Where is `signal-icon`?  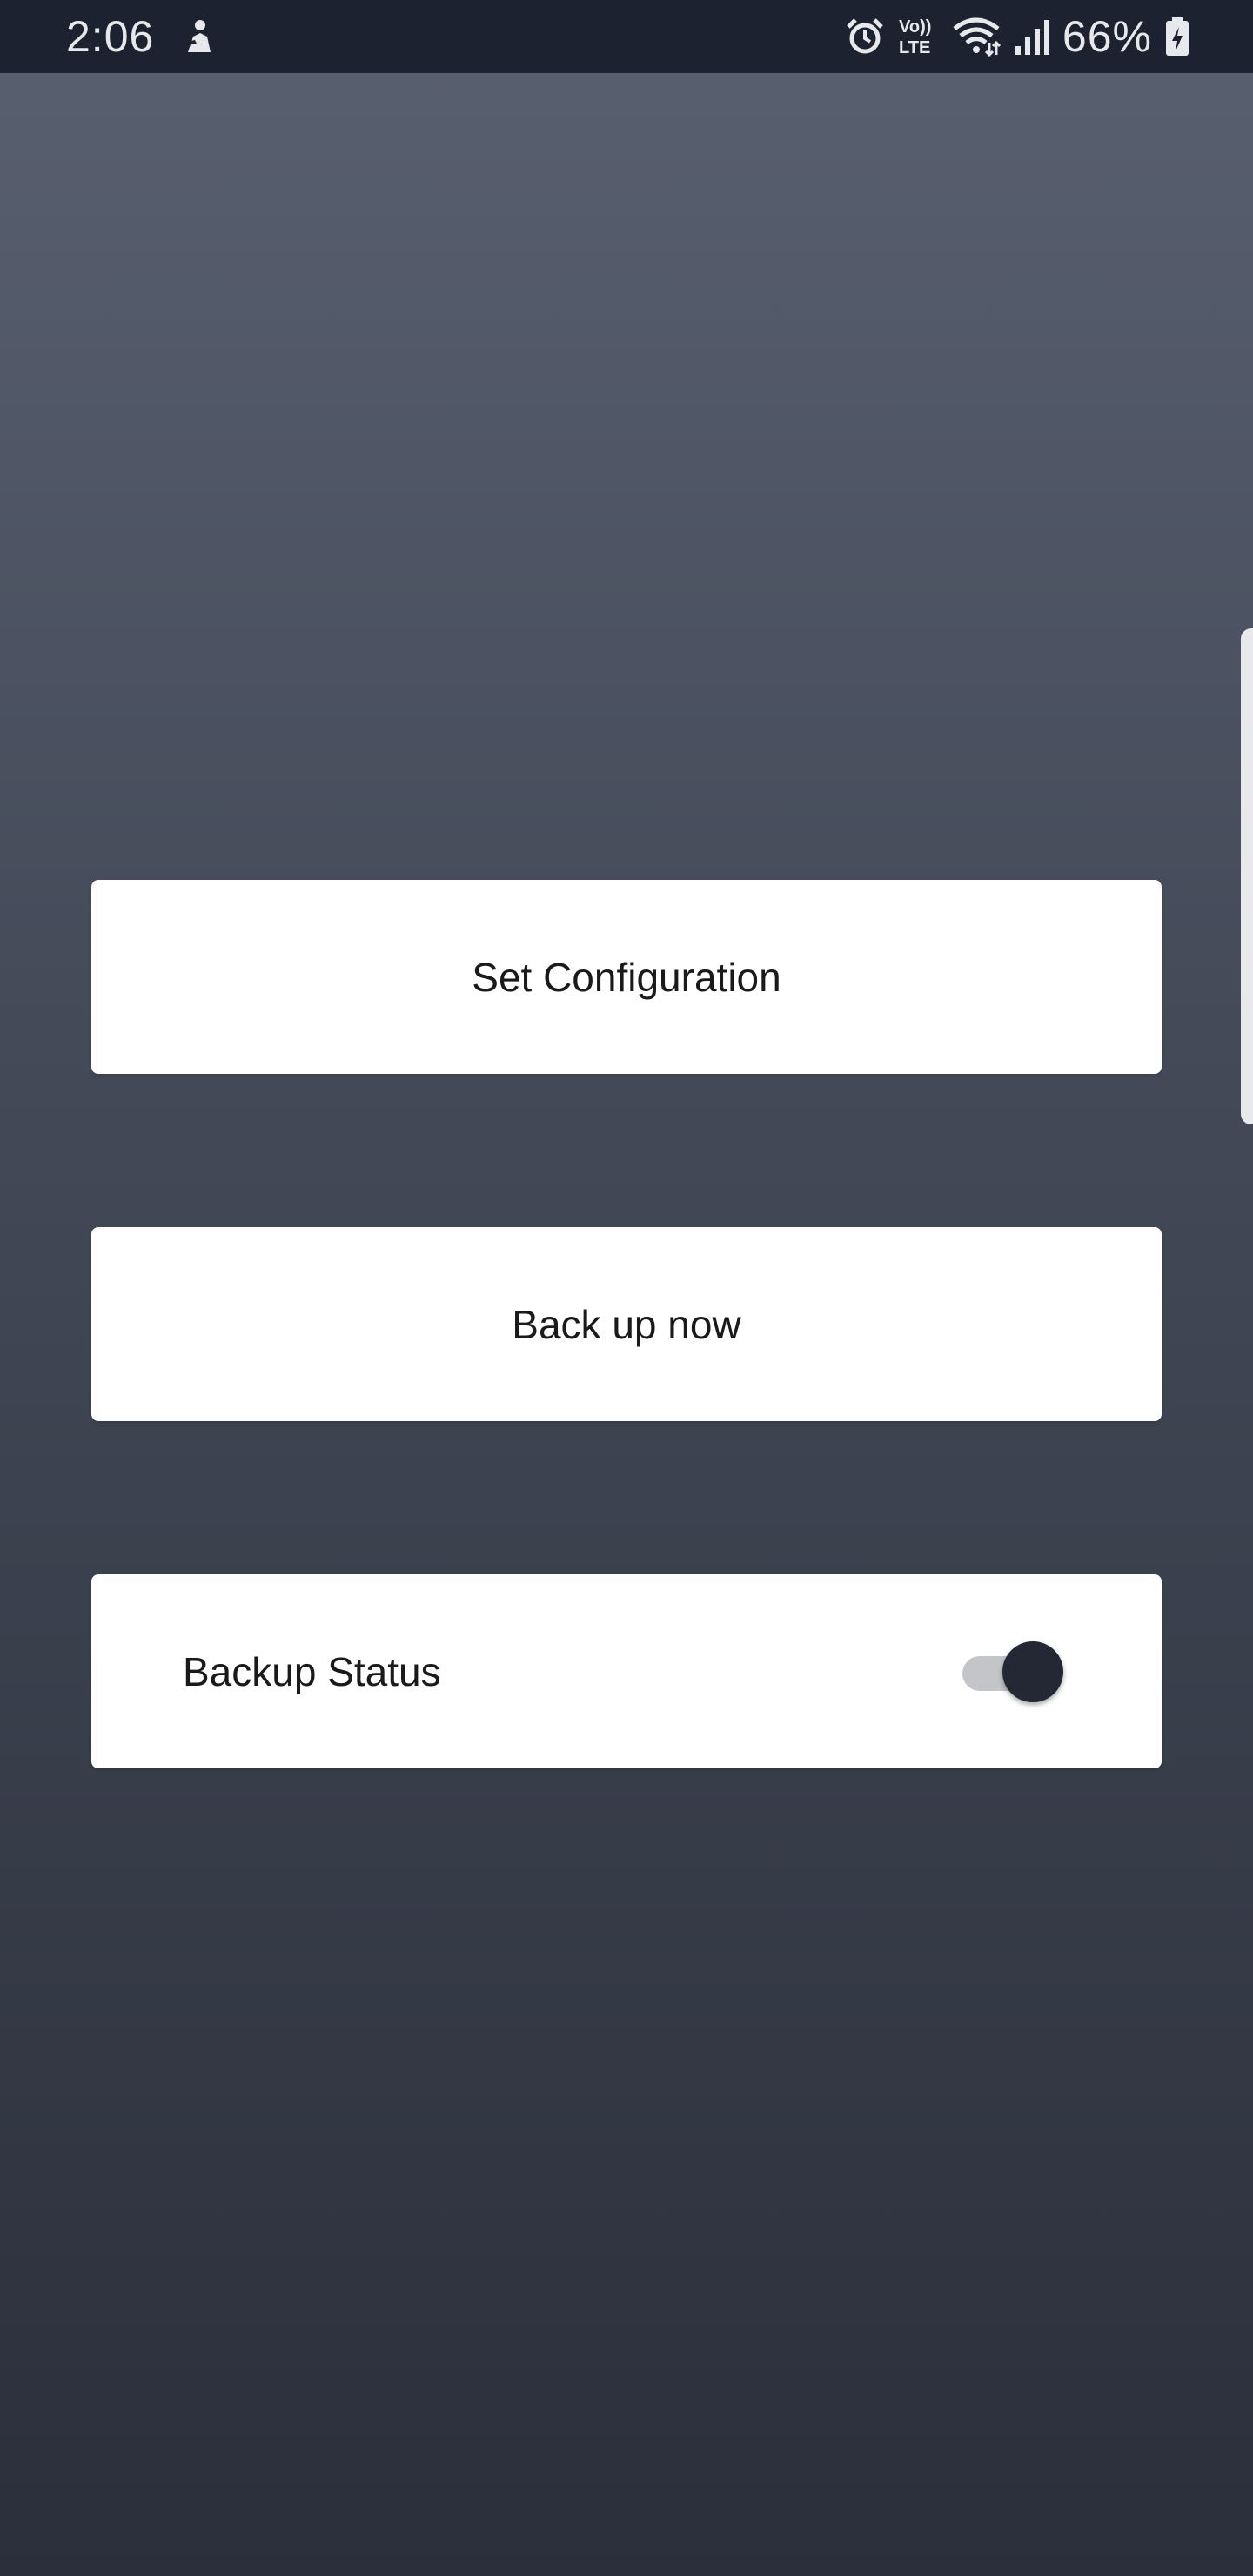 signal-icon is located at coordinates (1032, 37).